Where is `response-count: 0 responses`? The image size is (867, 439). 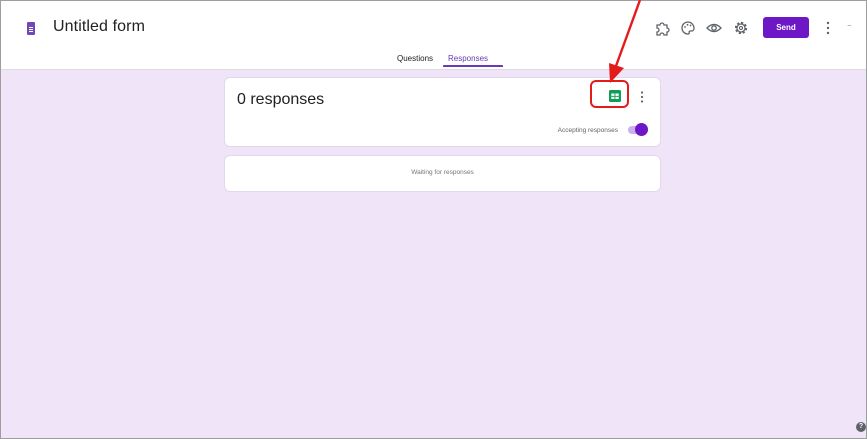
response-count: 0 responses is located at coordinates (281, 99).